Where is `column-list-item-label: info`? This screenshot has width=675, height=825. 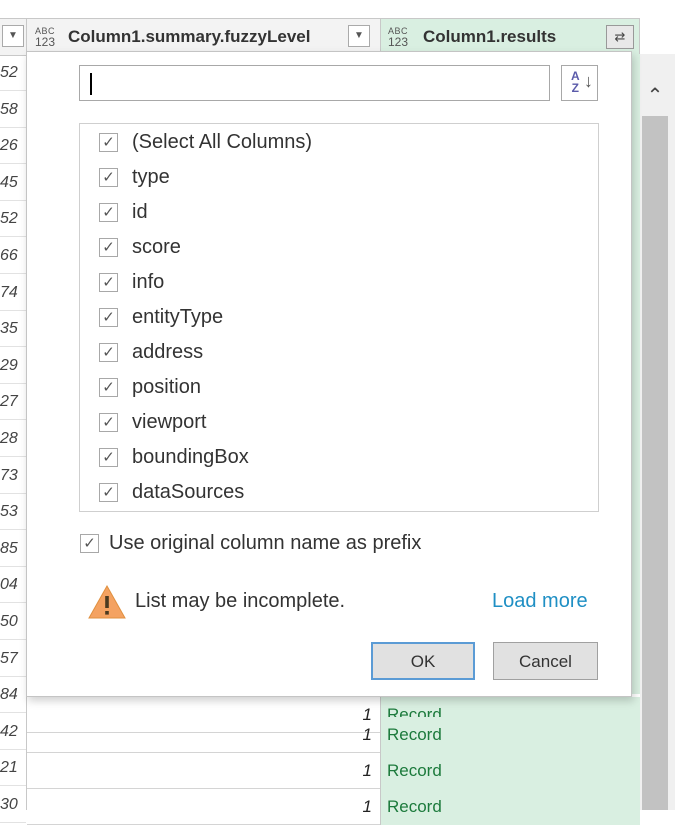
column-list-item-label: info is located at coordinates (148, 282).